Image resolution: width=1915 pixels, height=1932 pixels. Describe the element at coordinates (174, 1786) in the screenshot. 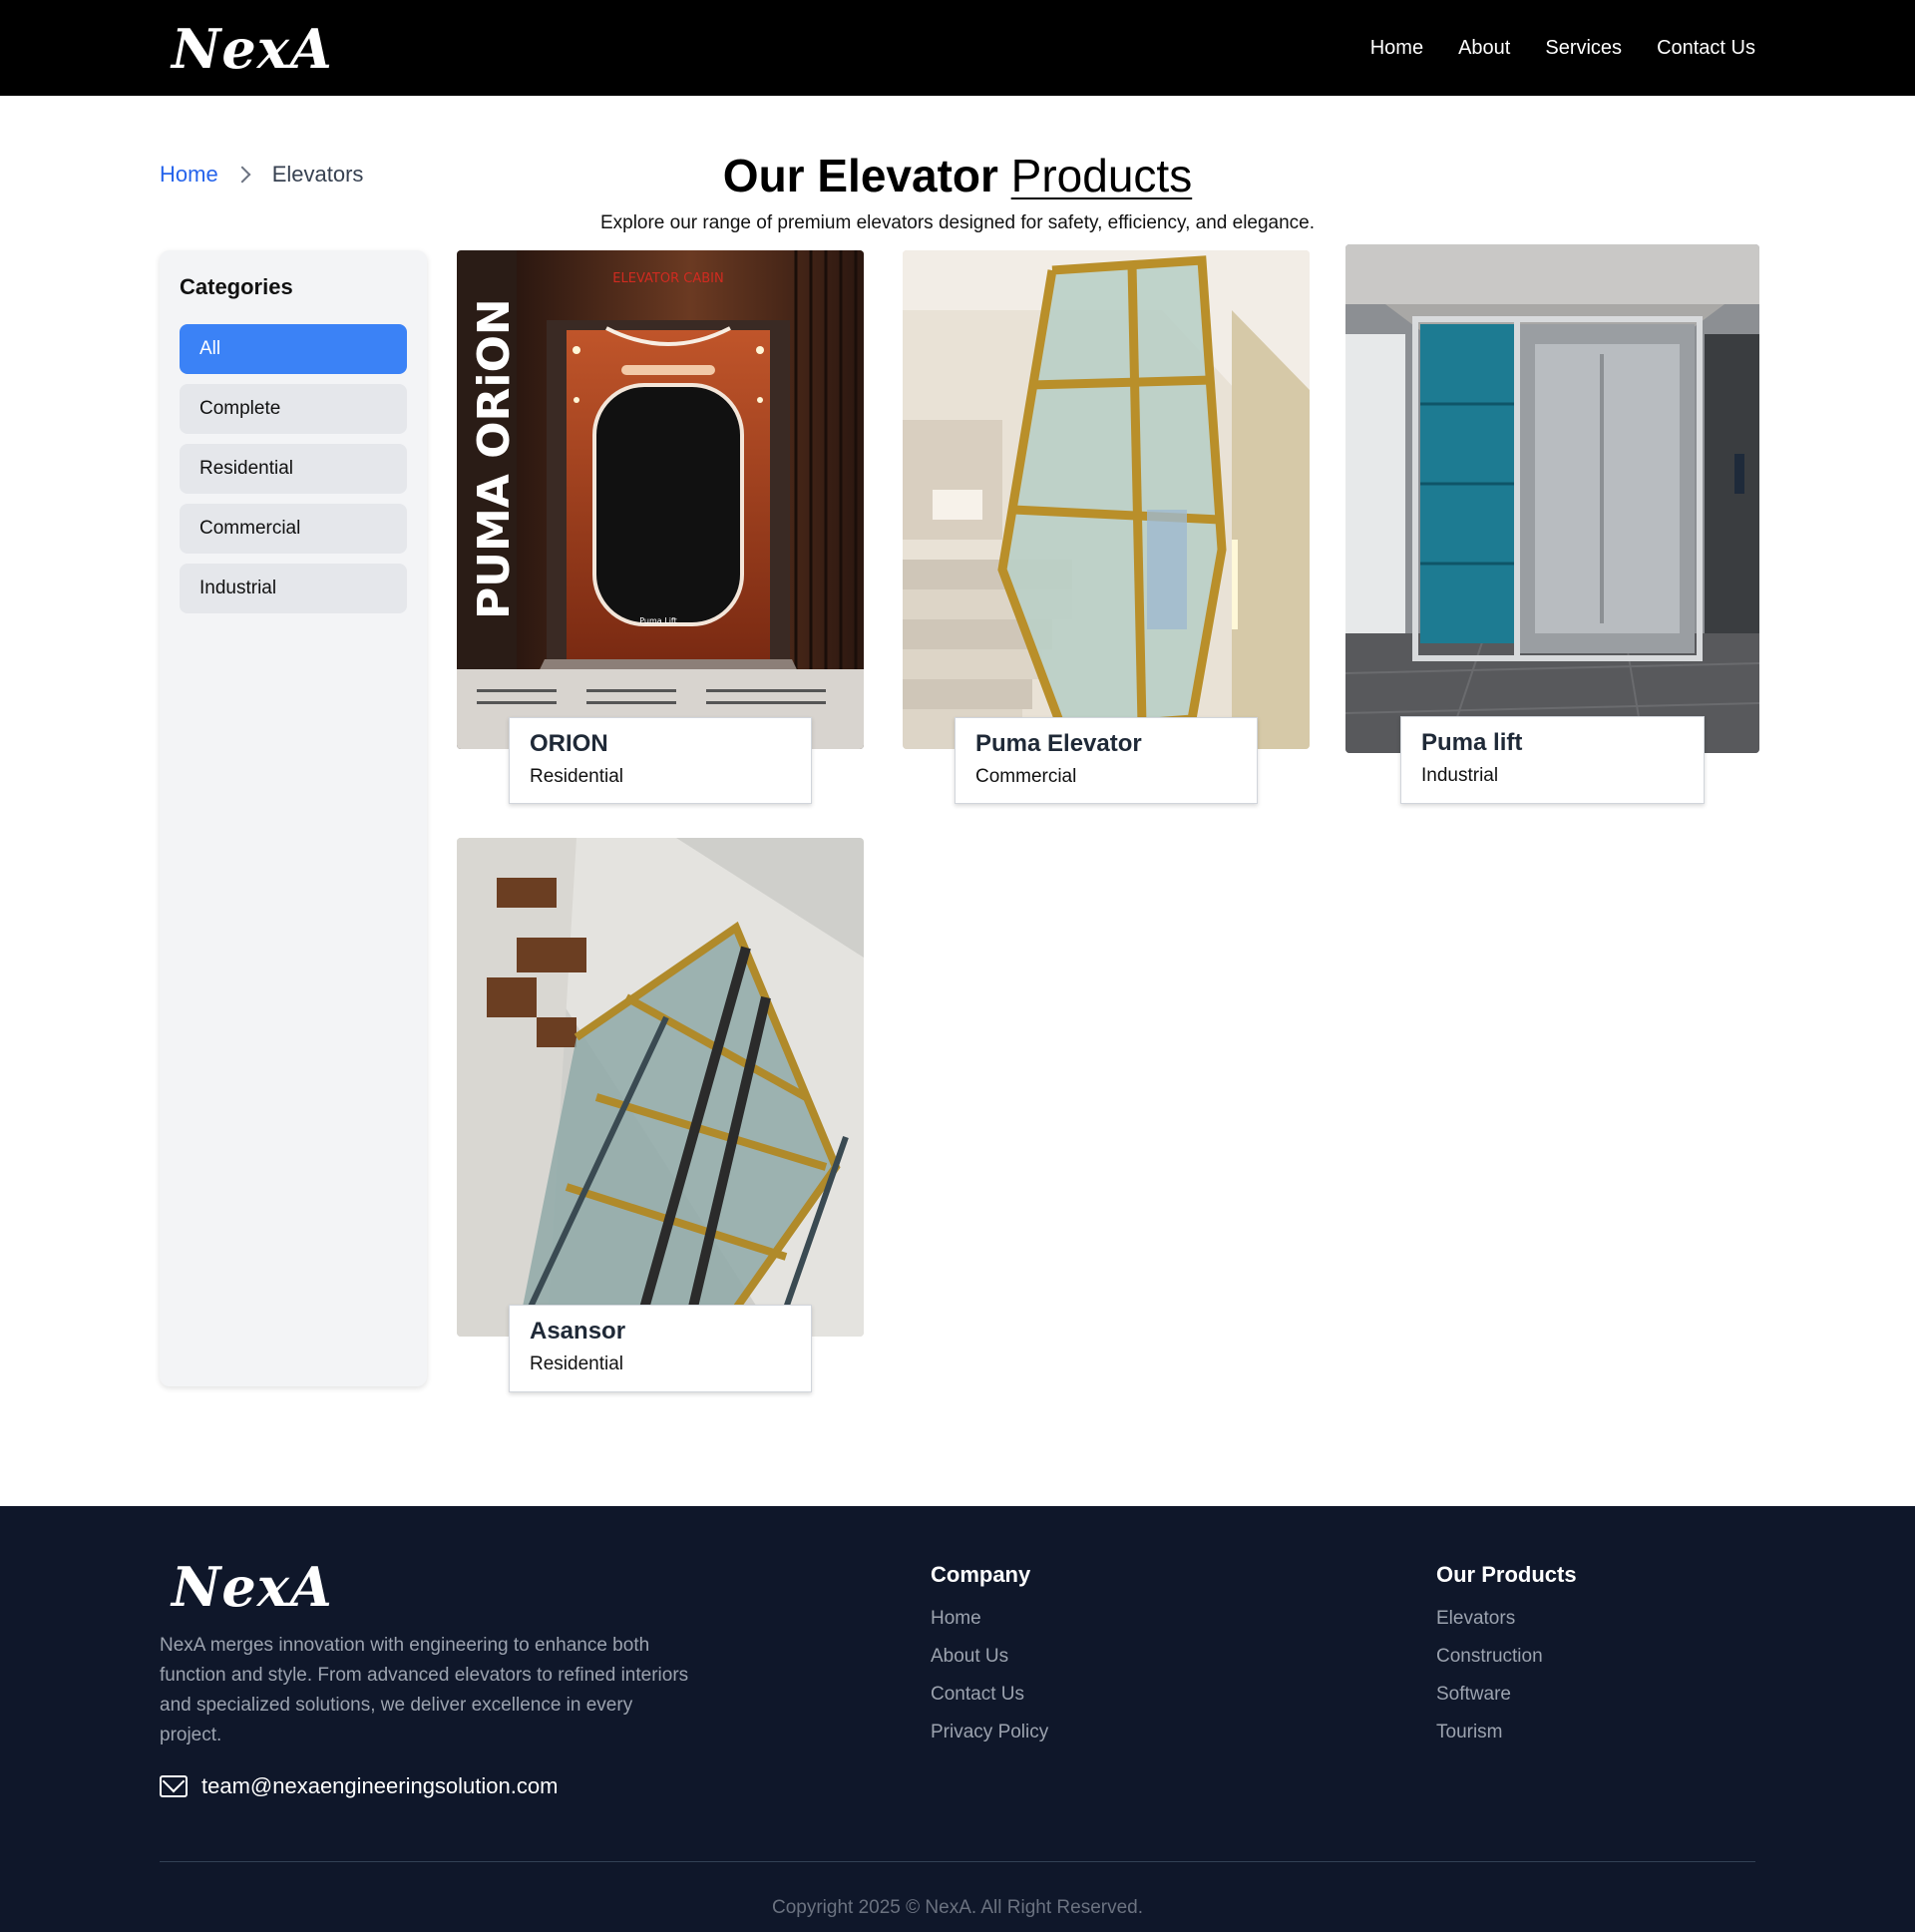

I see `mail-icon` at that location.